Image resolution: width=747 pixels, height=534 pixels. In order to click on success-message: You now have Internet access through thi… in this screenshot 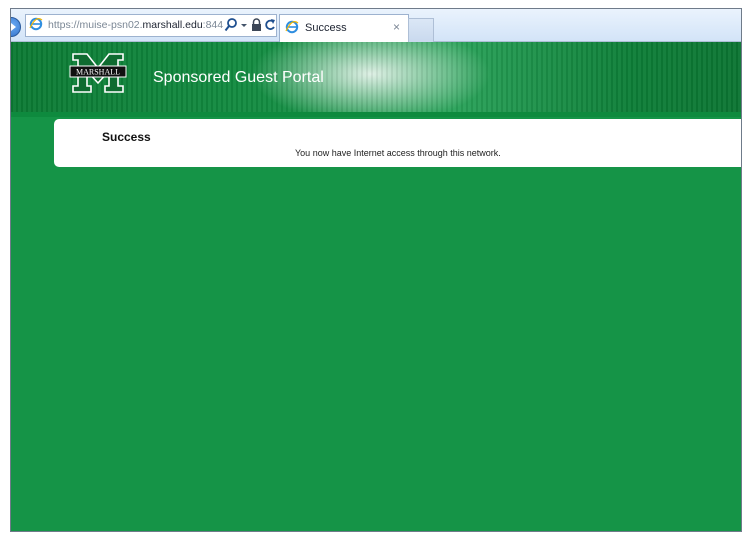, I will do `click(398, 153)`.